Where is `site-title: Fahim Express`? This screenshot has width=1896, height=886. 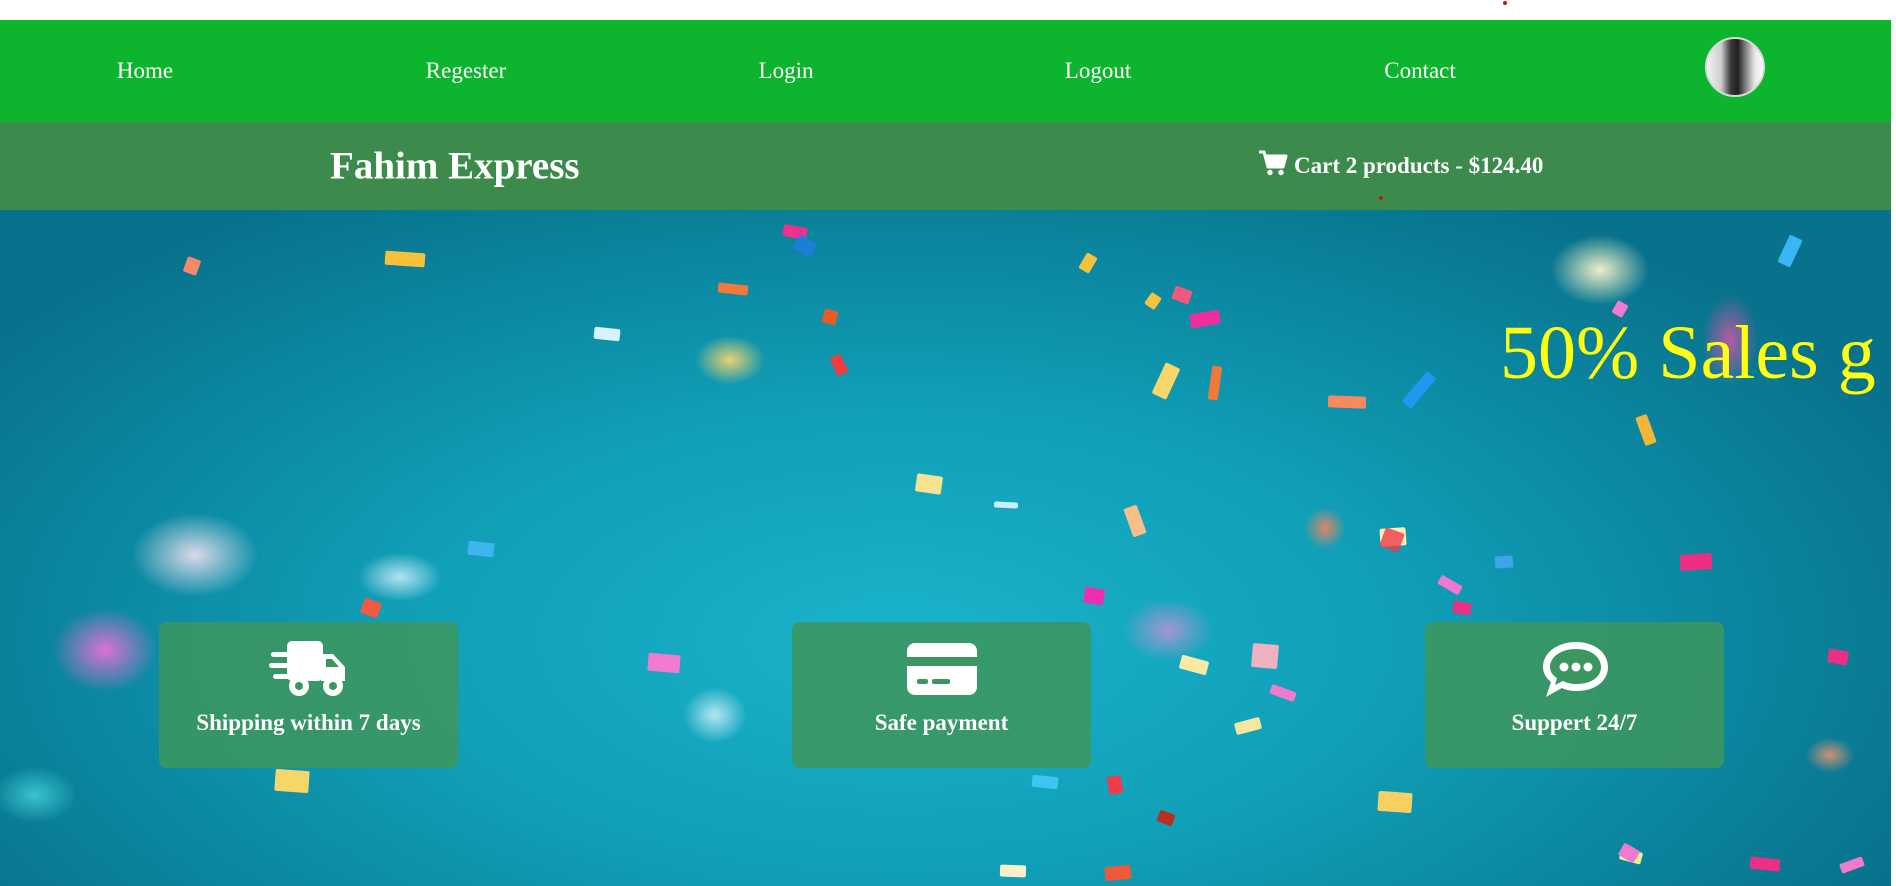 site-title: Fahim Express is located at coordinates (455, 166).